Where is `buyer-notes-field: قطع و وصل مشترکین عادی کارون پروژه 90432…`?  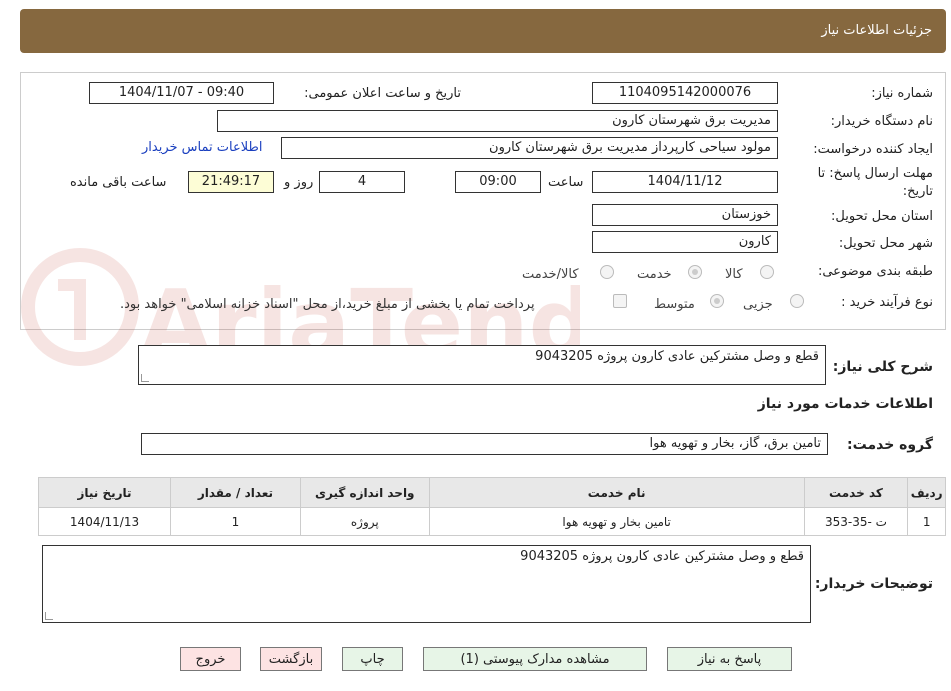 buyer-notes-field: قطع و وصل مشترکین عادی کارون پروژه 90432… is located at coordinates (426, 584).